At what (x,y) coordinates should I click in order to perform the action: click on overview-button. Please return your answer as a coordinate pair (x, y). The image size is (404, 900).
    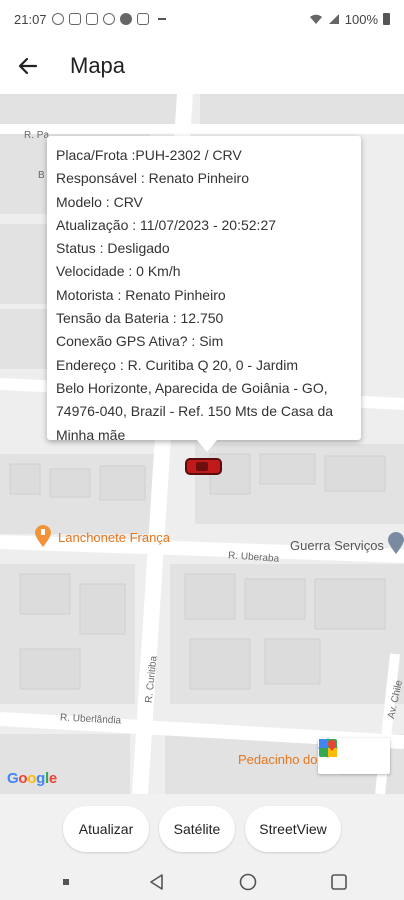
    Looking at the image, I should click on (339, 882).